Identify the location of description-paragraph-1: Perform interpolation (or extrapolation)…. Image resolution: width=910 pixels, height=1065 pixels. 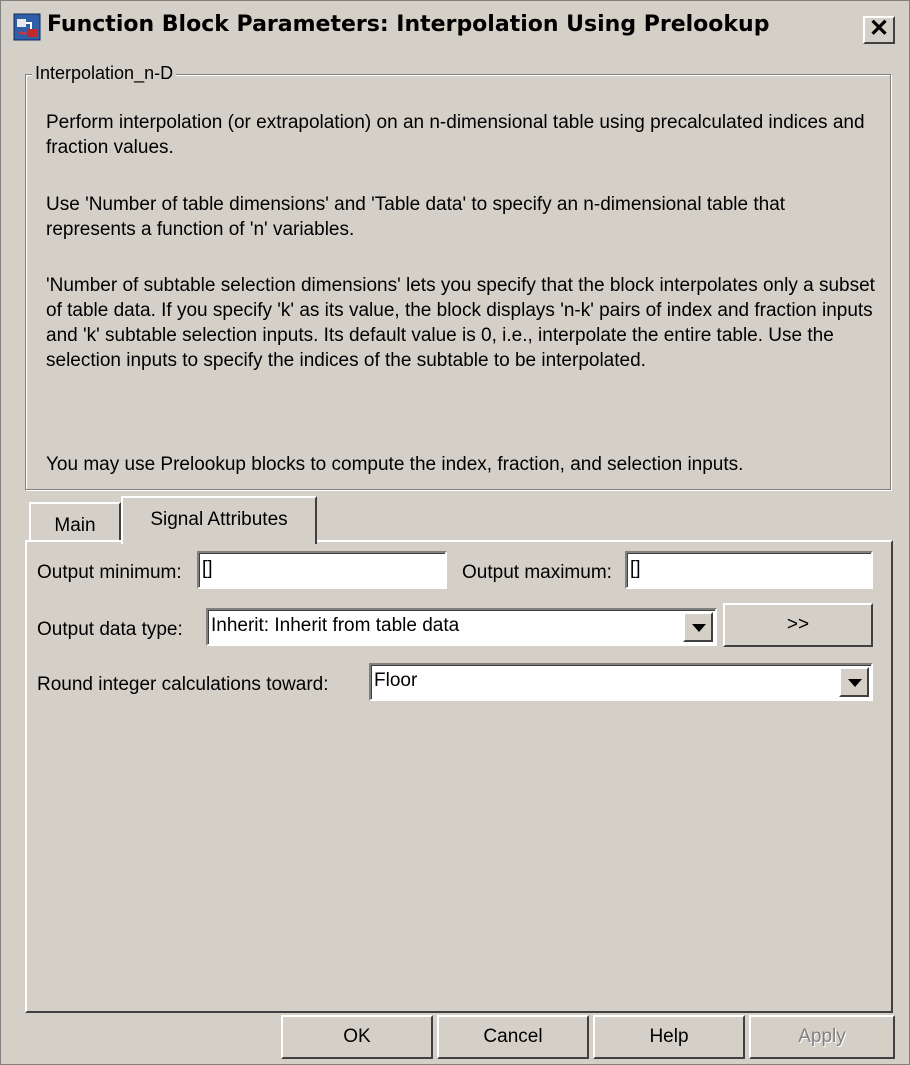
(455, 135).